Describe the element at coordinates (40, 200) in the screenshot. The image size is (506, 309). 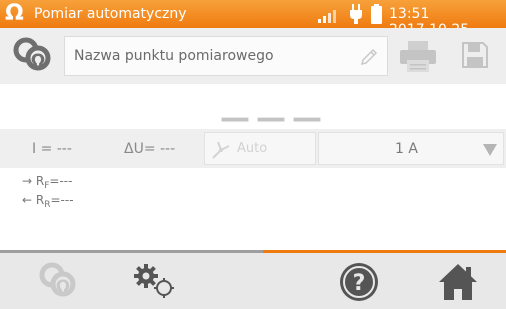
I see `rr-symbol: R` at that location.